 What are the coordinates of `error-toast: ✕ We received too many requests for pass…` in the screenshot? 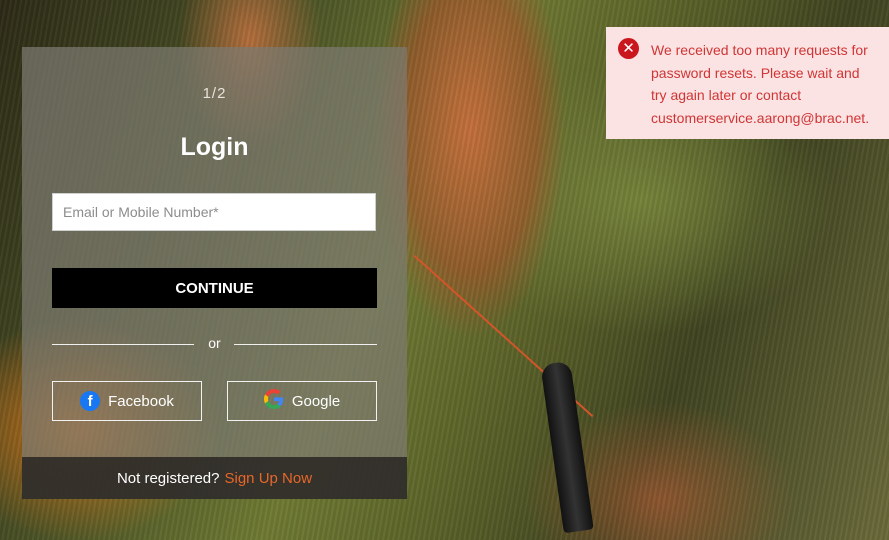 It's located at (747, 83).